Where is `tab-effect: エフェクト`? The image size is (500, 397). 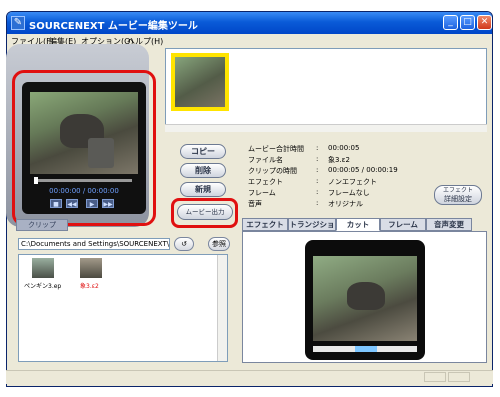
tab-effect: エフェクト is located at coordinates (265, 224).